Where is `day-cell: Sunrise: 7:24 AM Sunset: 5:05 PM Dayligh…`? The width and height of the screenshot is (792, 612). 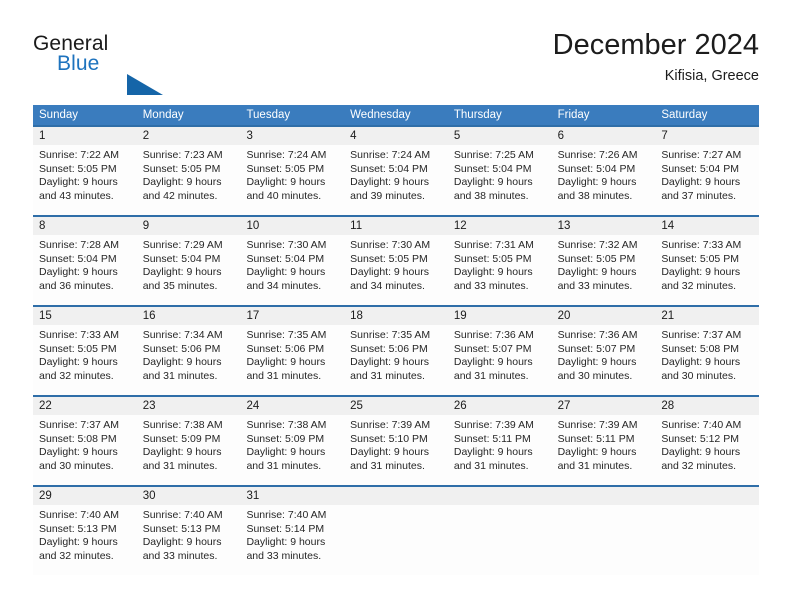
day-cell: Sunrise: 7:24 AM Sunset: 5:05 PM Dayligh… is located at coordinates (292, 180).